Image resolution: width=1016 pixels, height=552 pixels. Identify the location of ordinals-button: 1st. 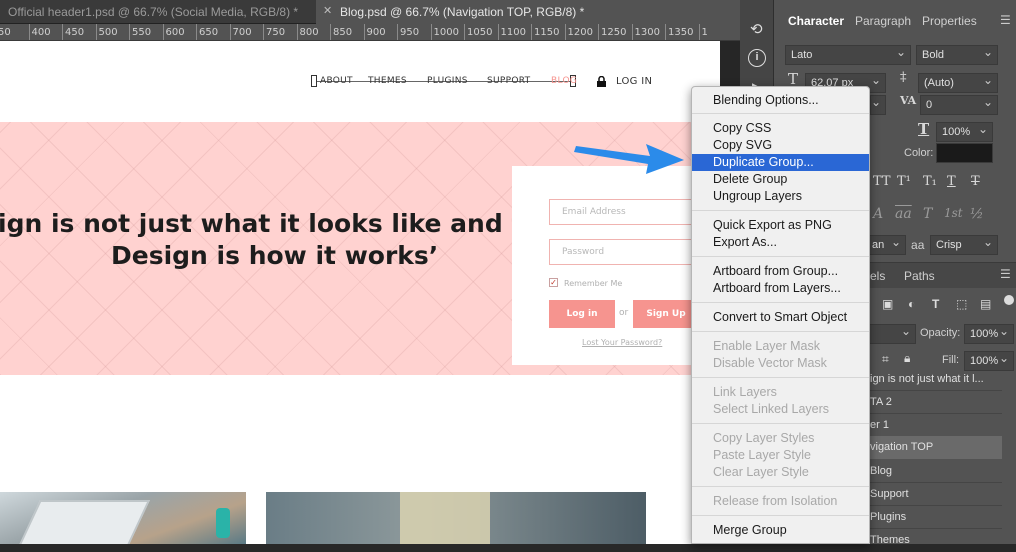
(953, 213).